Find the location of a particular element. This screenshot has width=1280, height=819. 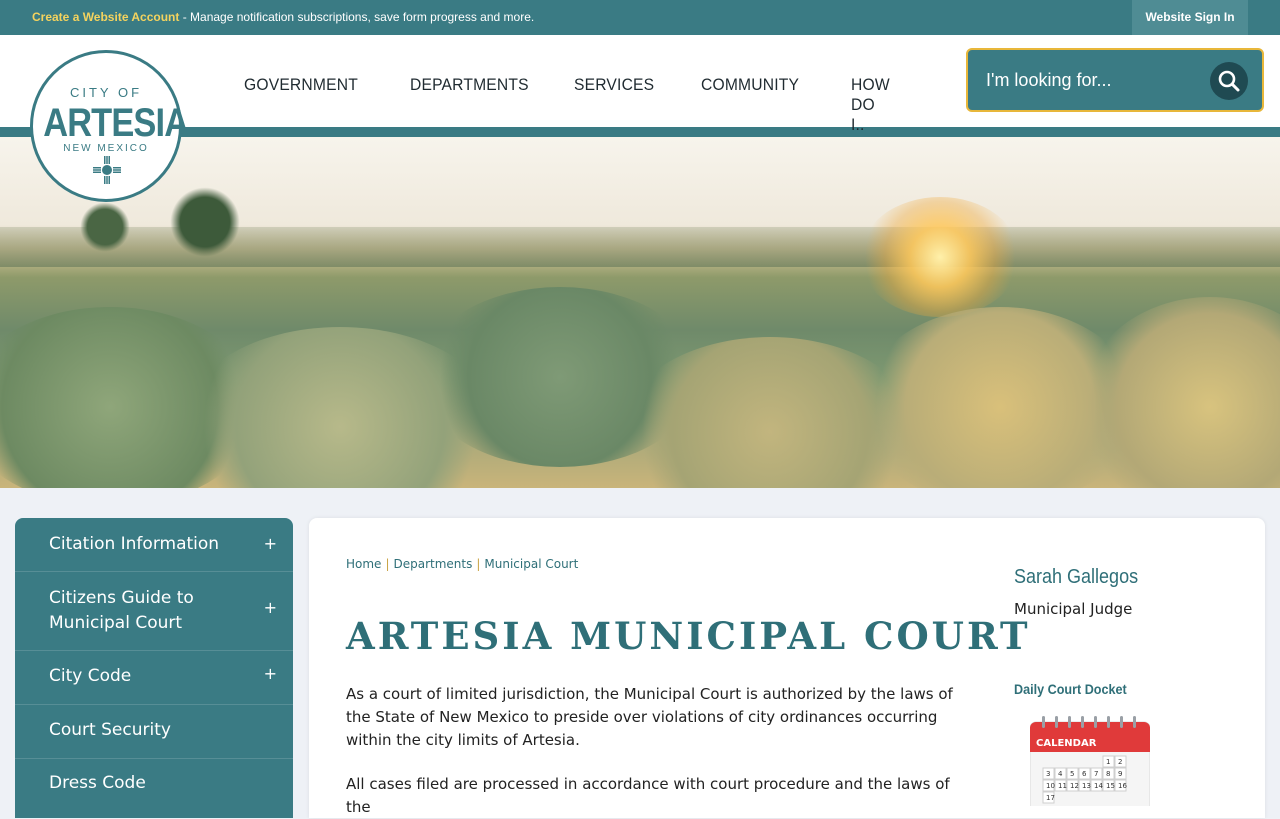

hero-sun is located at coordinates (940, 257).